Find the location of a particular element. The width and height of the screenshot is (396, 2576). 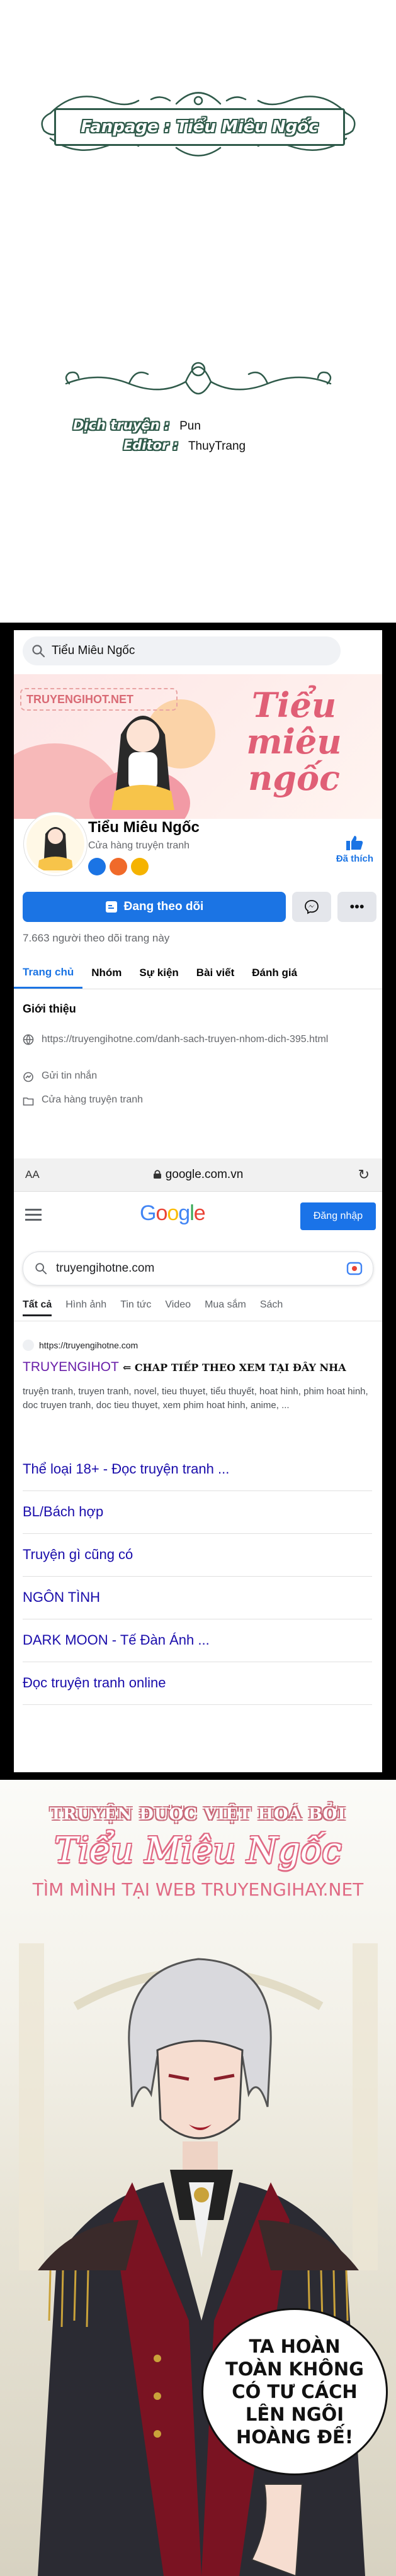

tab-news: Tin tức is located at coordinates (135, 1307).